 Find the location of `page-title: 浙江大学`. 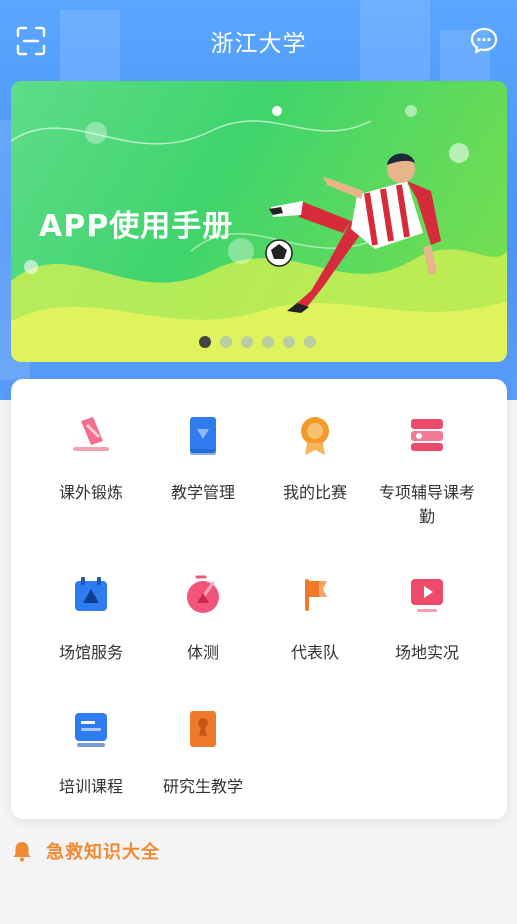

page-title: 浙江大学 is located at coordinates (258, 44).